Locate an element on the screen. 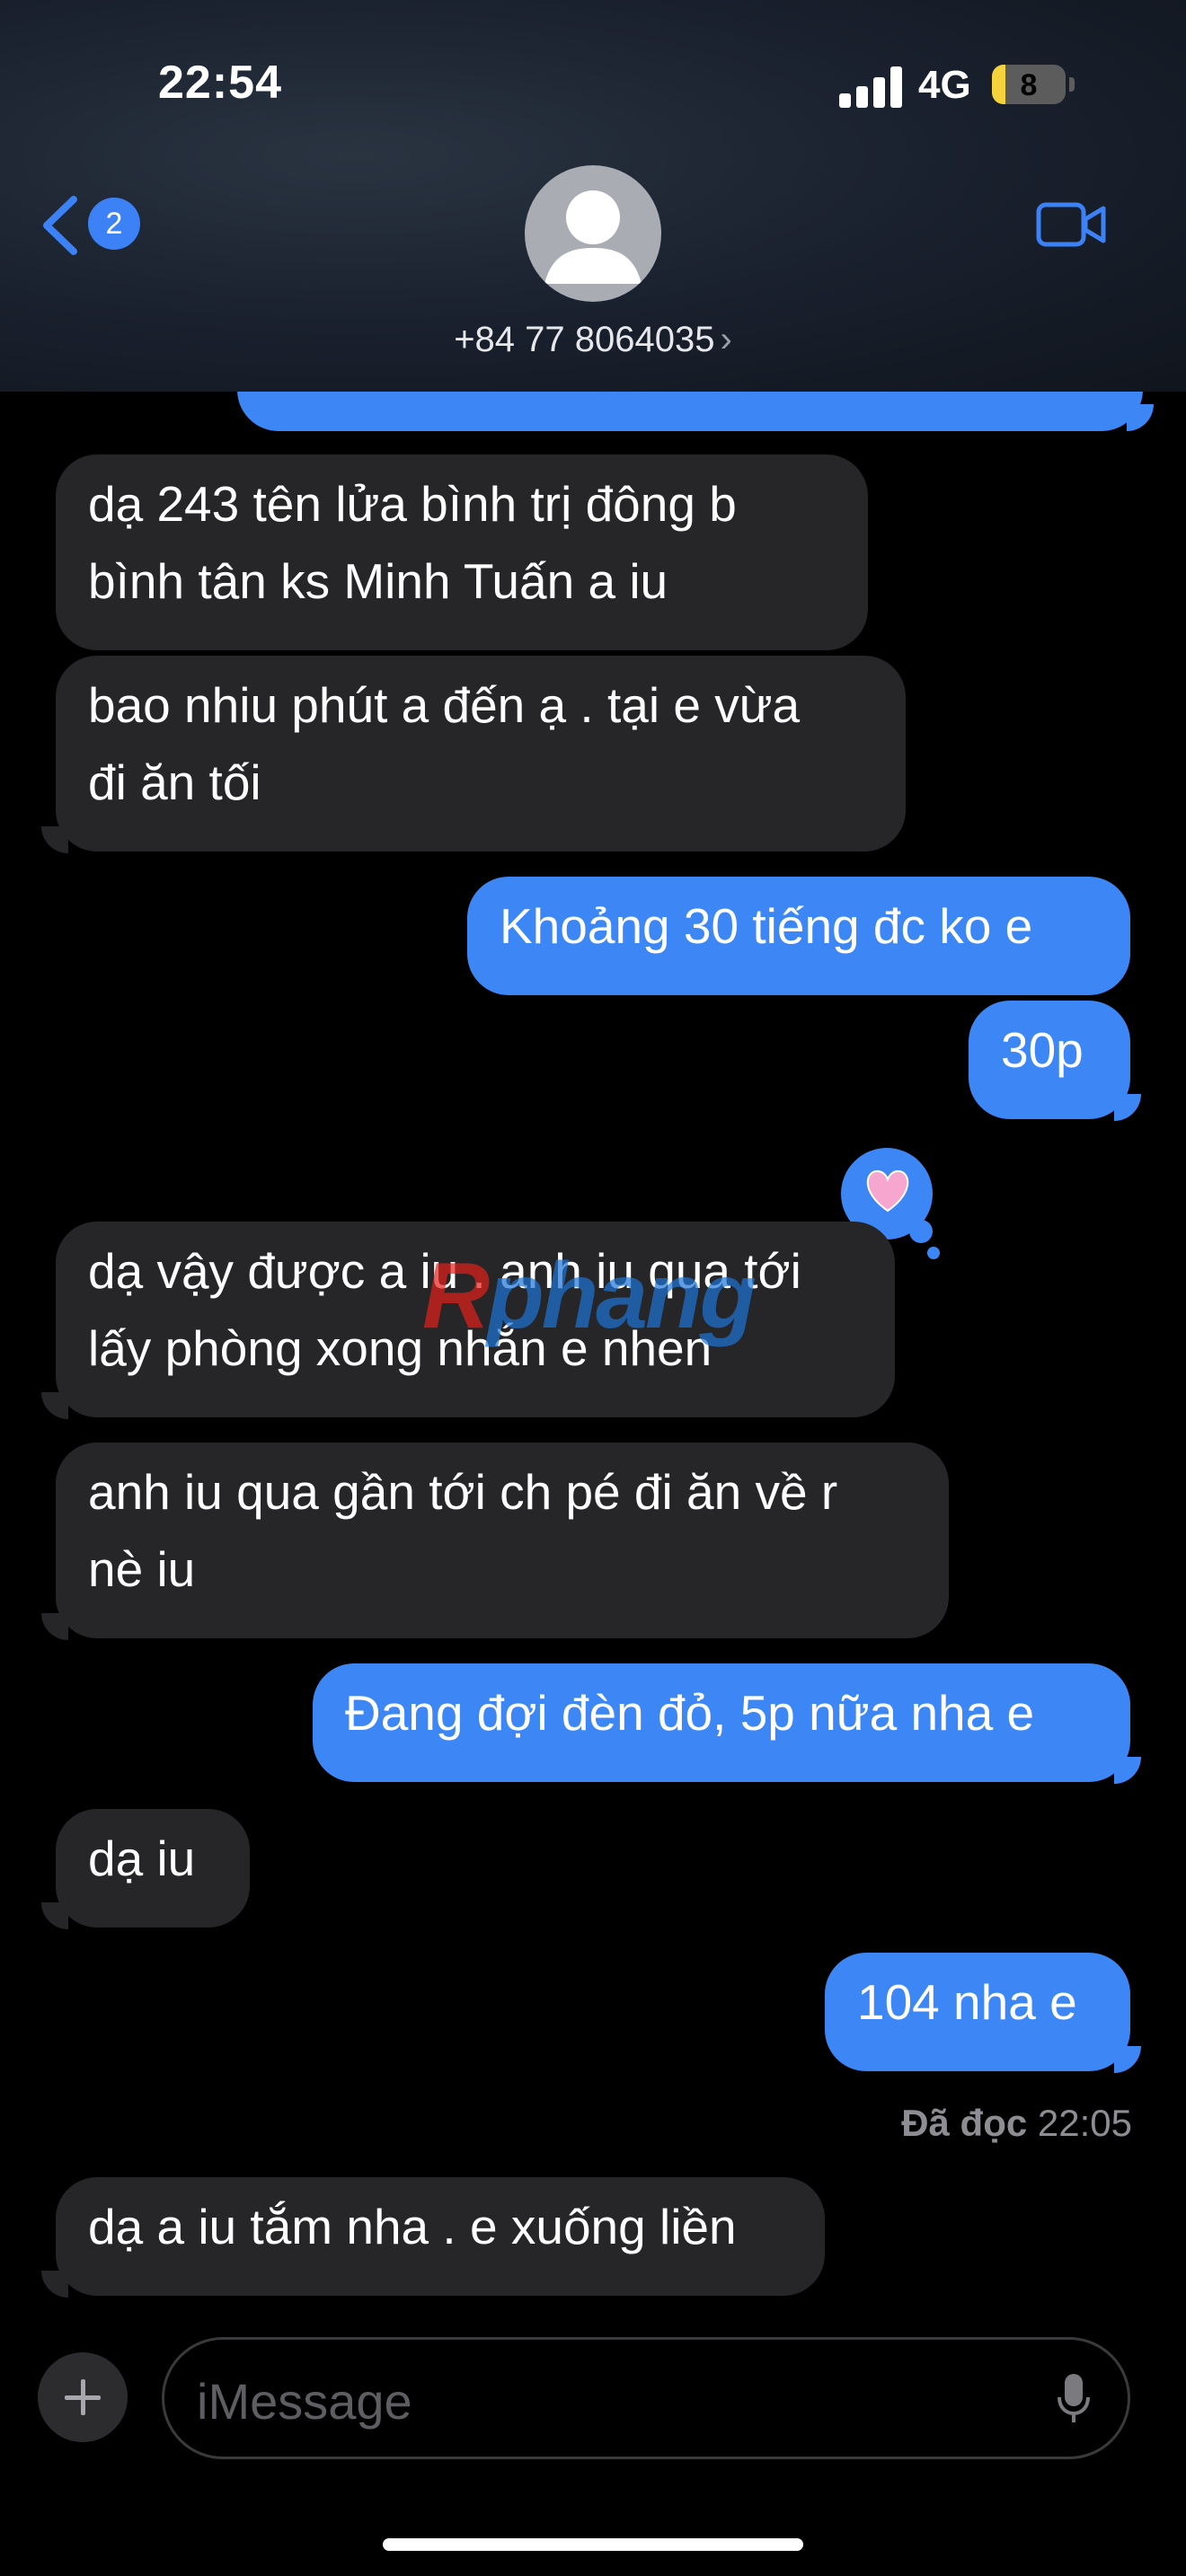 This screenshot has height=2576, width=1186. message-bubble-incoming: dạ iu is located at coordinates (153, 1868).